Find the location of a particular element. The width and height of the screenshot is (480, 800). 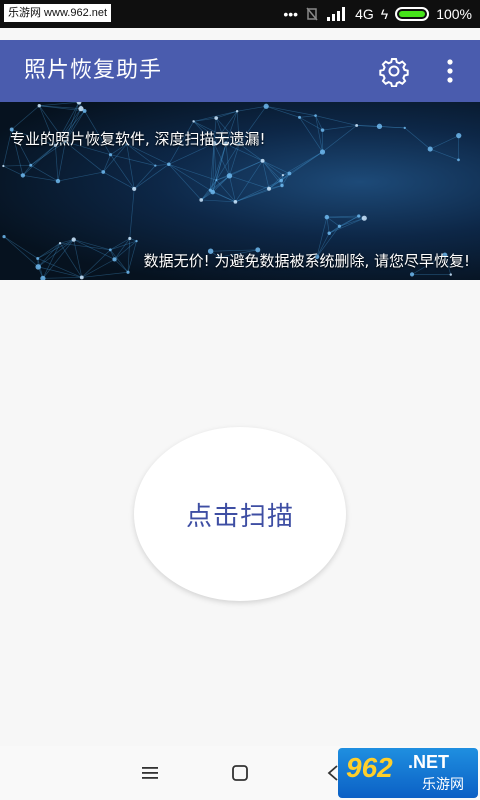

settings-button is located at coordinates (394, 71).